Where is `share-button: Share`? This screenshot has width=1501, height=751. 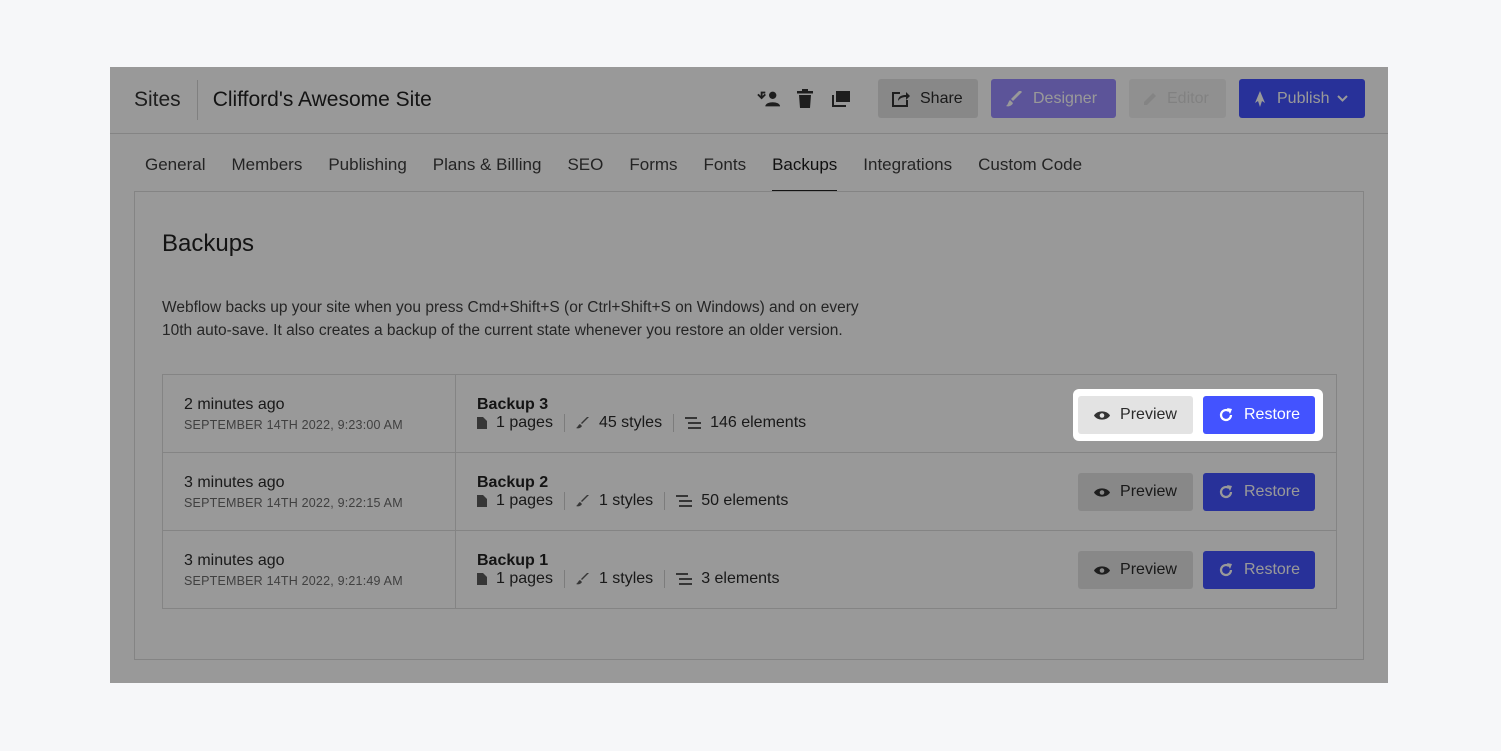 share-button: Share is located at coordinates (928, 98).